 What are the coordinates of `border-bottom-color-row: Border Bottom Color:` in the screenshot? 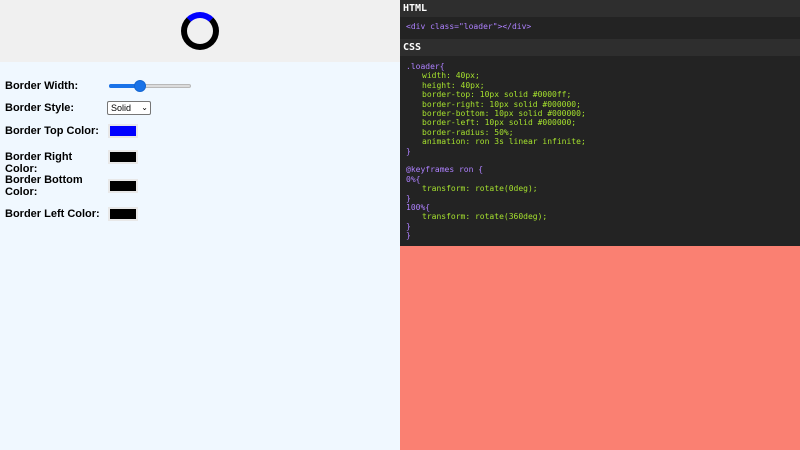 It's located at (56, 186).